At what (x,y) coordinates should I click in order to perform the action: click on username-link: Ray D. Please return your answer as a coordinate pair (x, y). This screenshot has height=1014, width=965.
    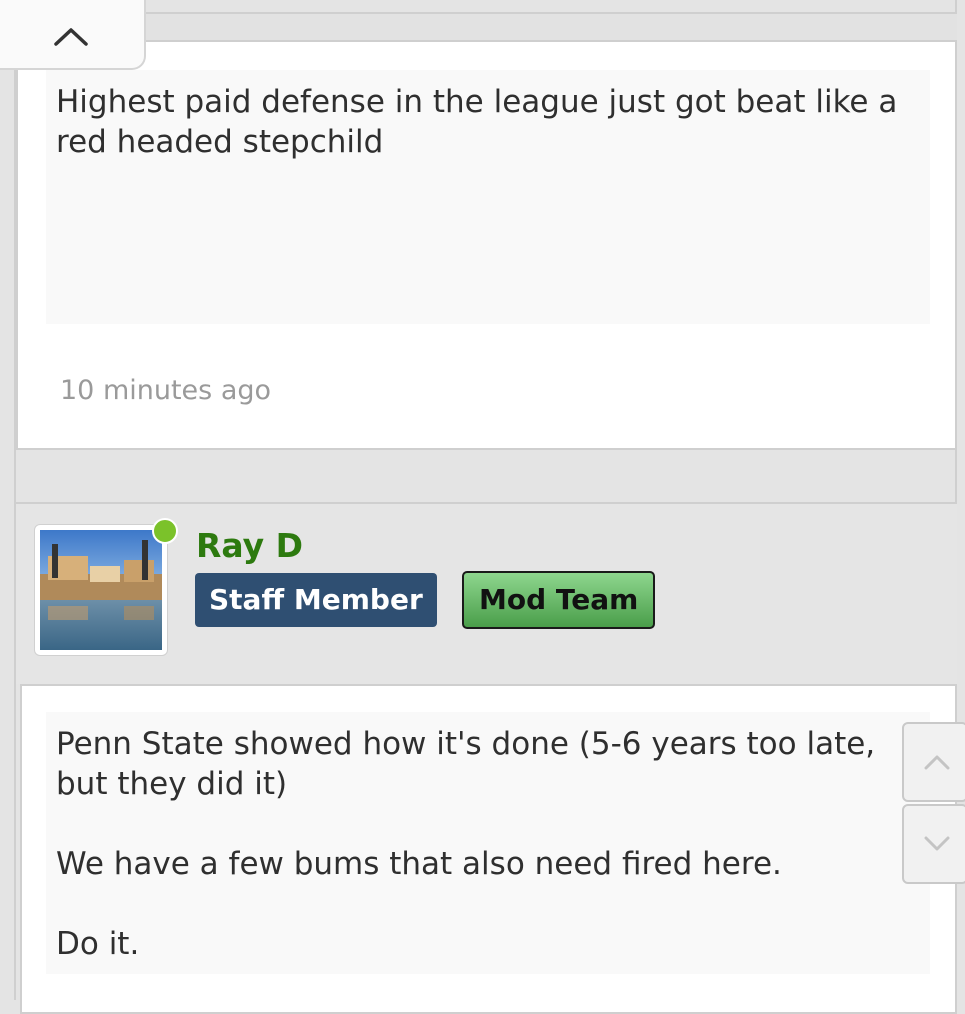
    Looking at the image, I should click on (249, 545).